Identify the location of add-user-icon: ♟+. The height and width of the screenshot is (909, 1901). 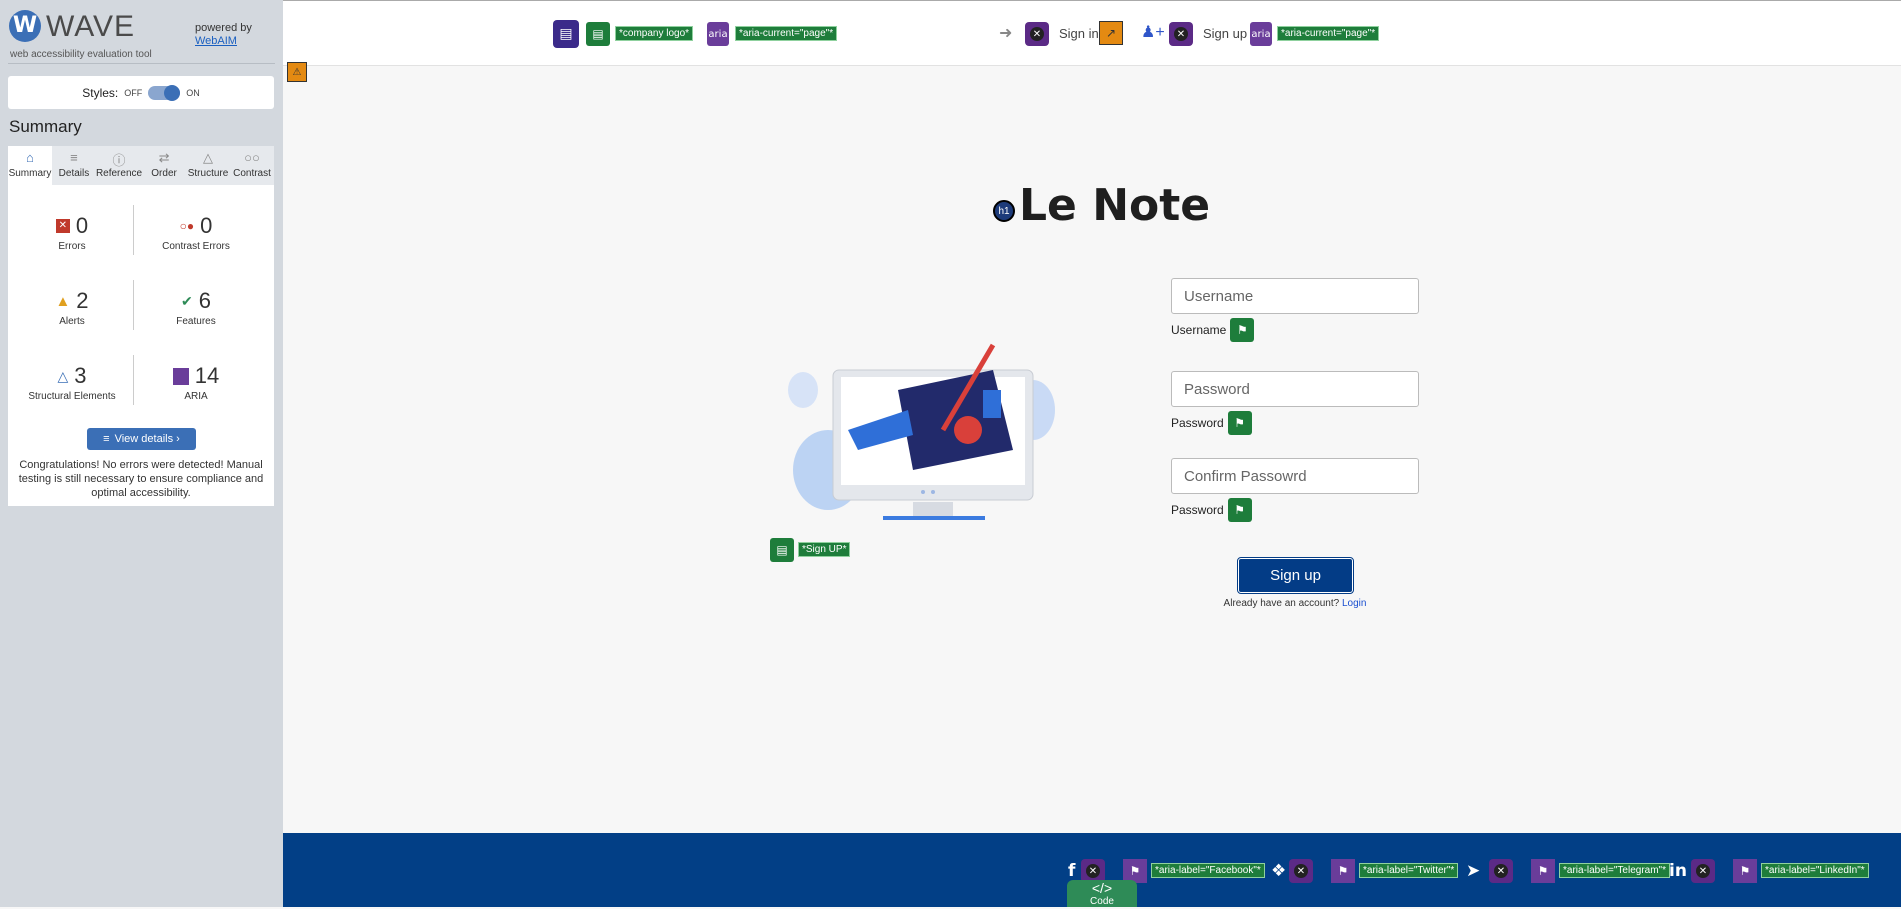
(1153, 32).